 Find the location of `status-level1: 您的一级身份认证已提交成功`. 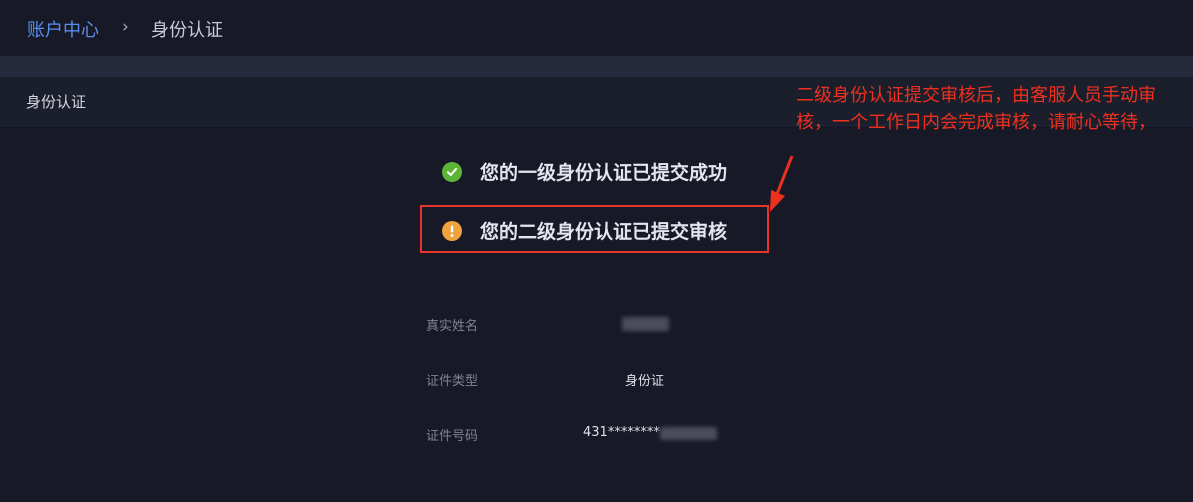

status-level1: 您的一级身份认证已提交成功 is located at coordinates (584, 171).